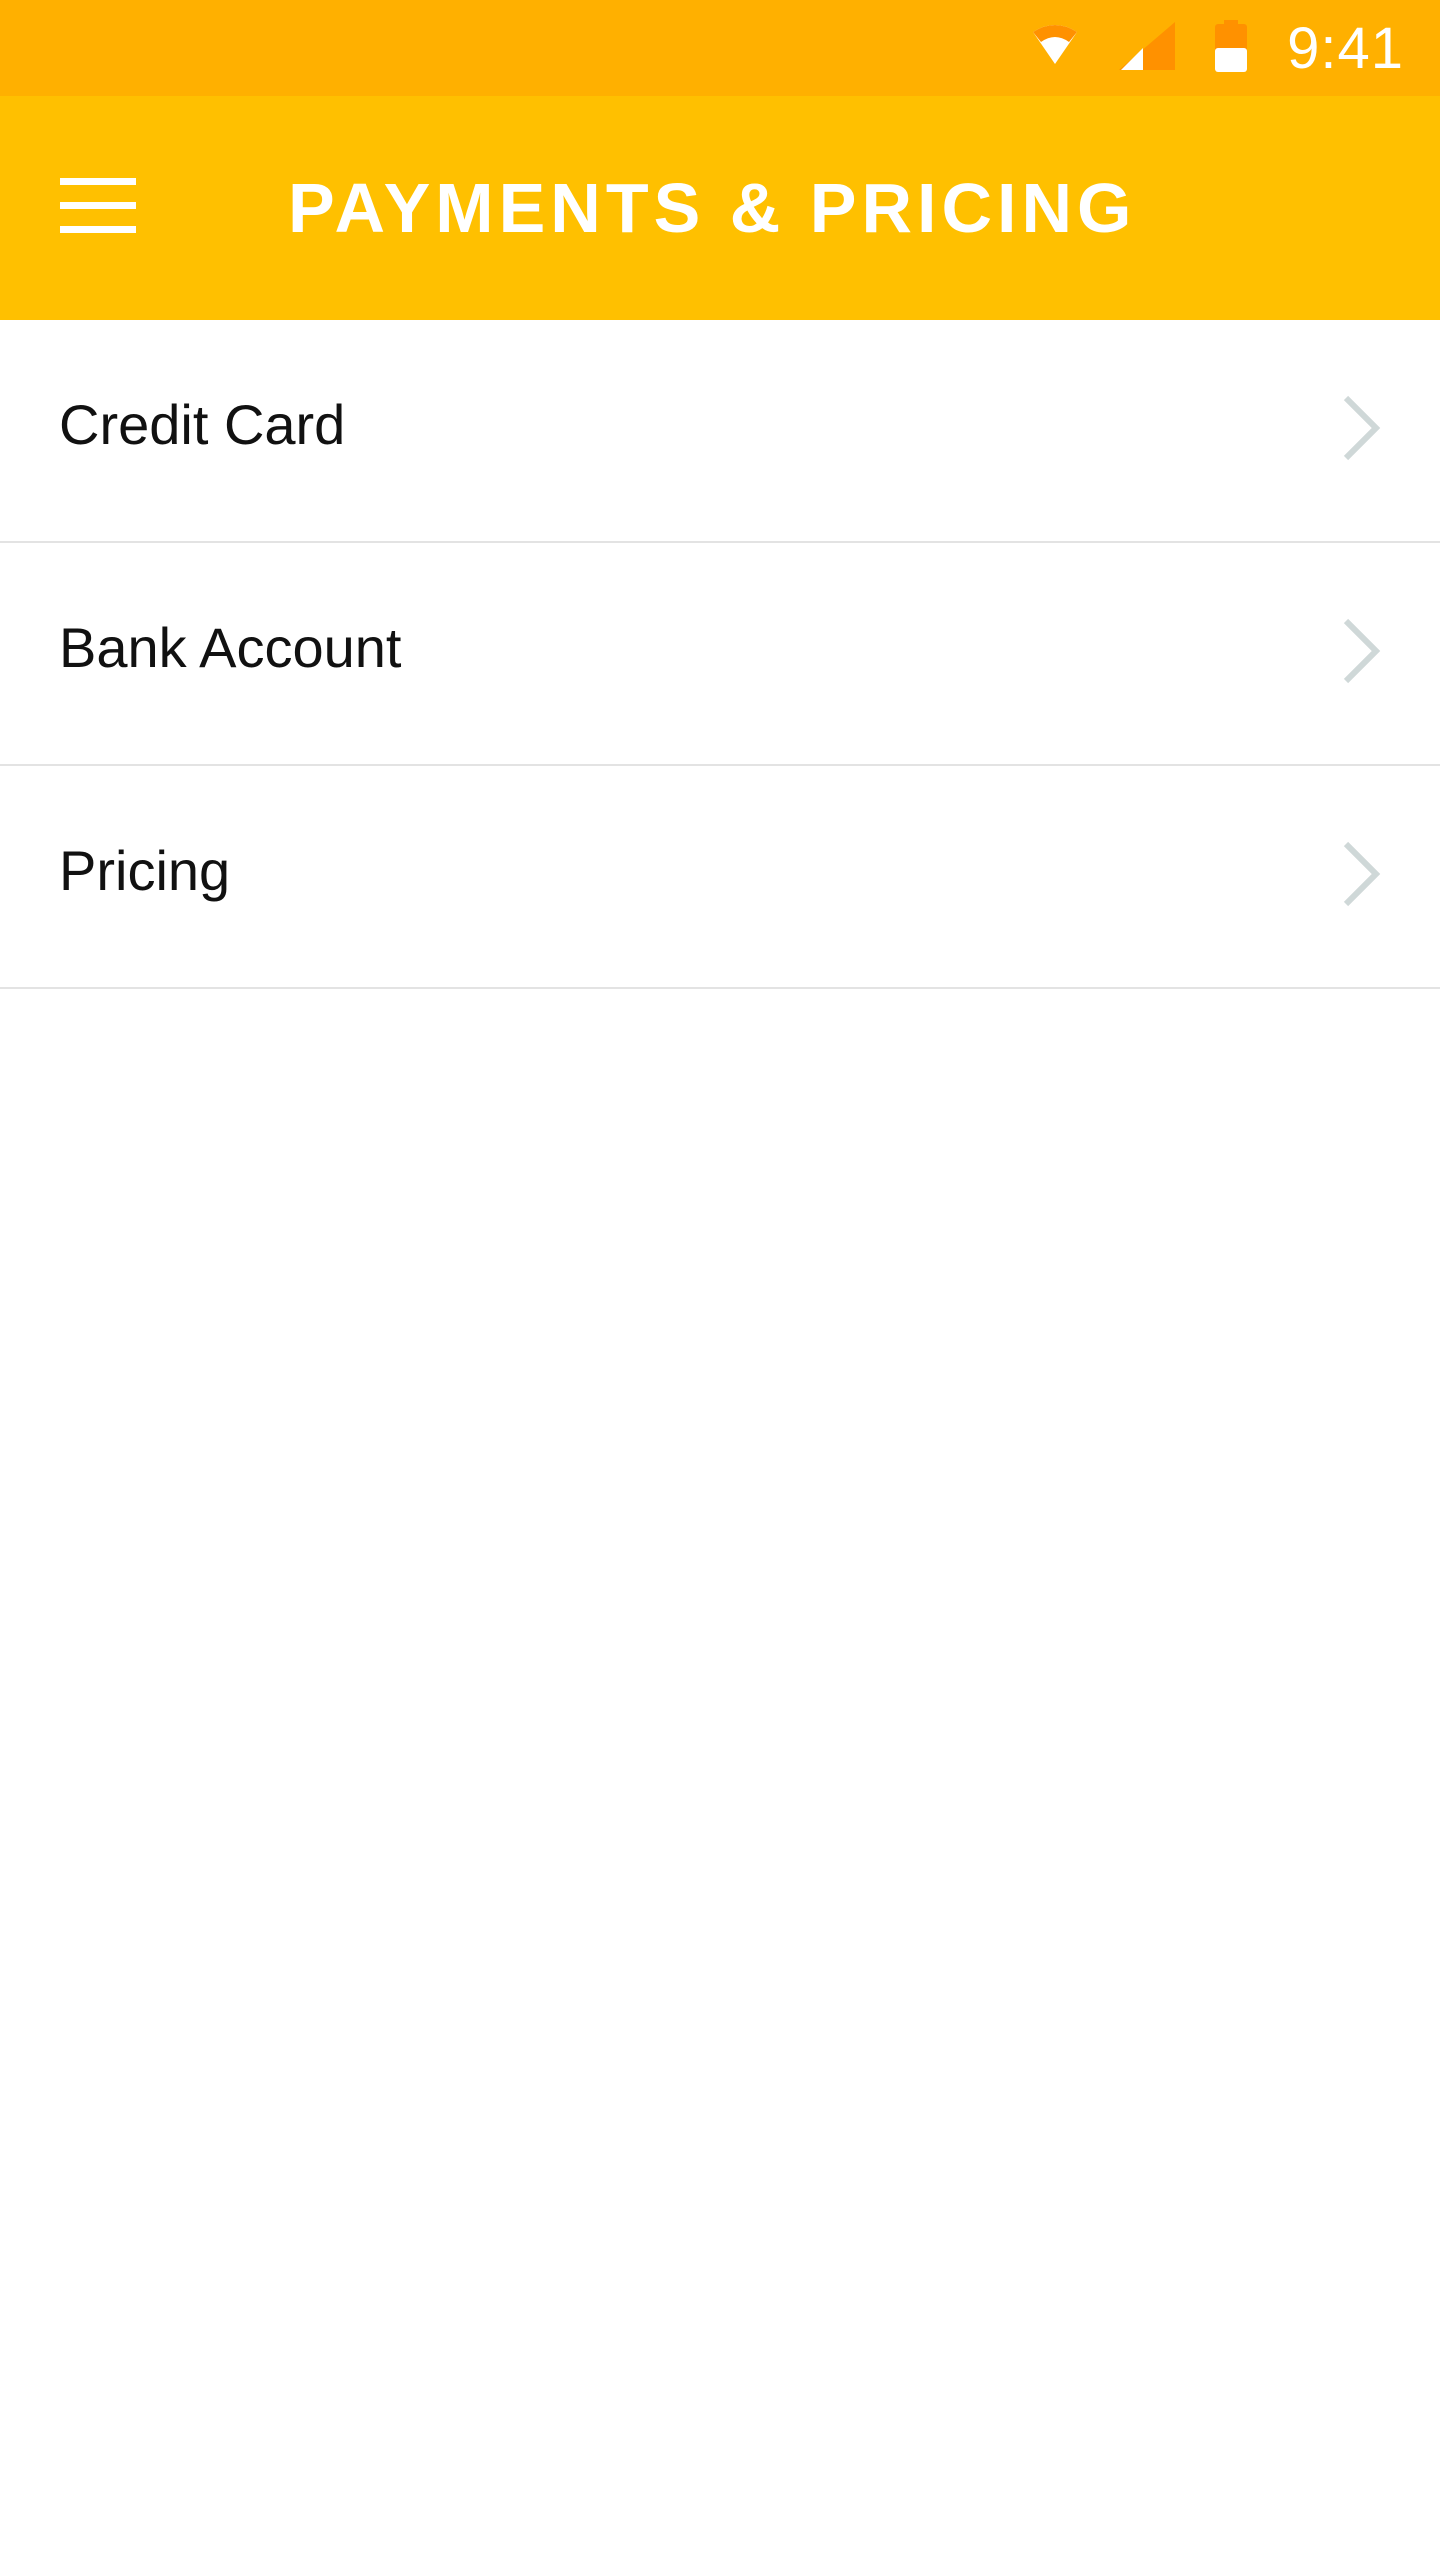 The image size is (1440, 2560). I want to click on list-item-bank-account: Bank Account, so click(720, 654).